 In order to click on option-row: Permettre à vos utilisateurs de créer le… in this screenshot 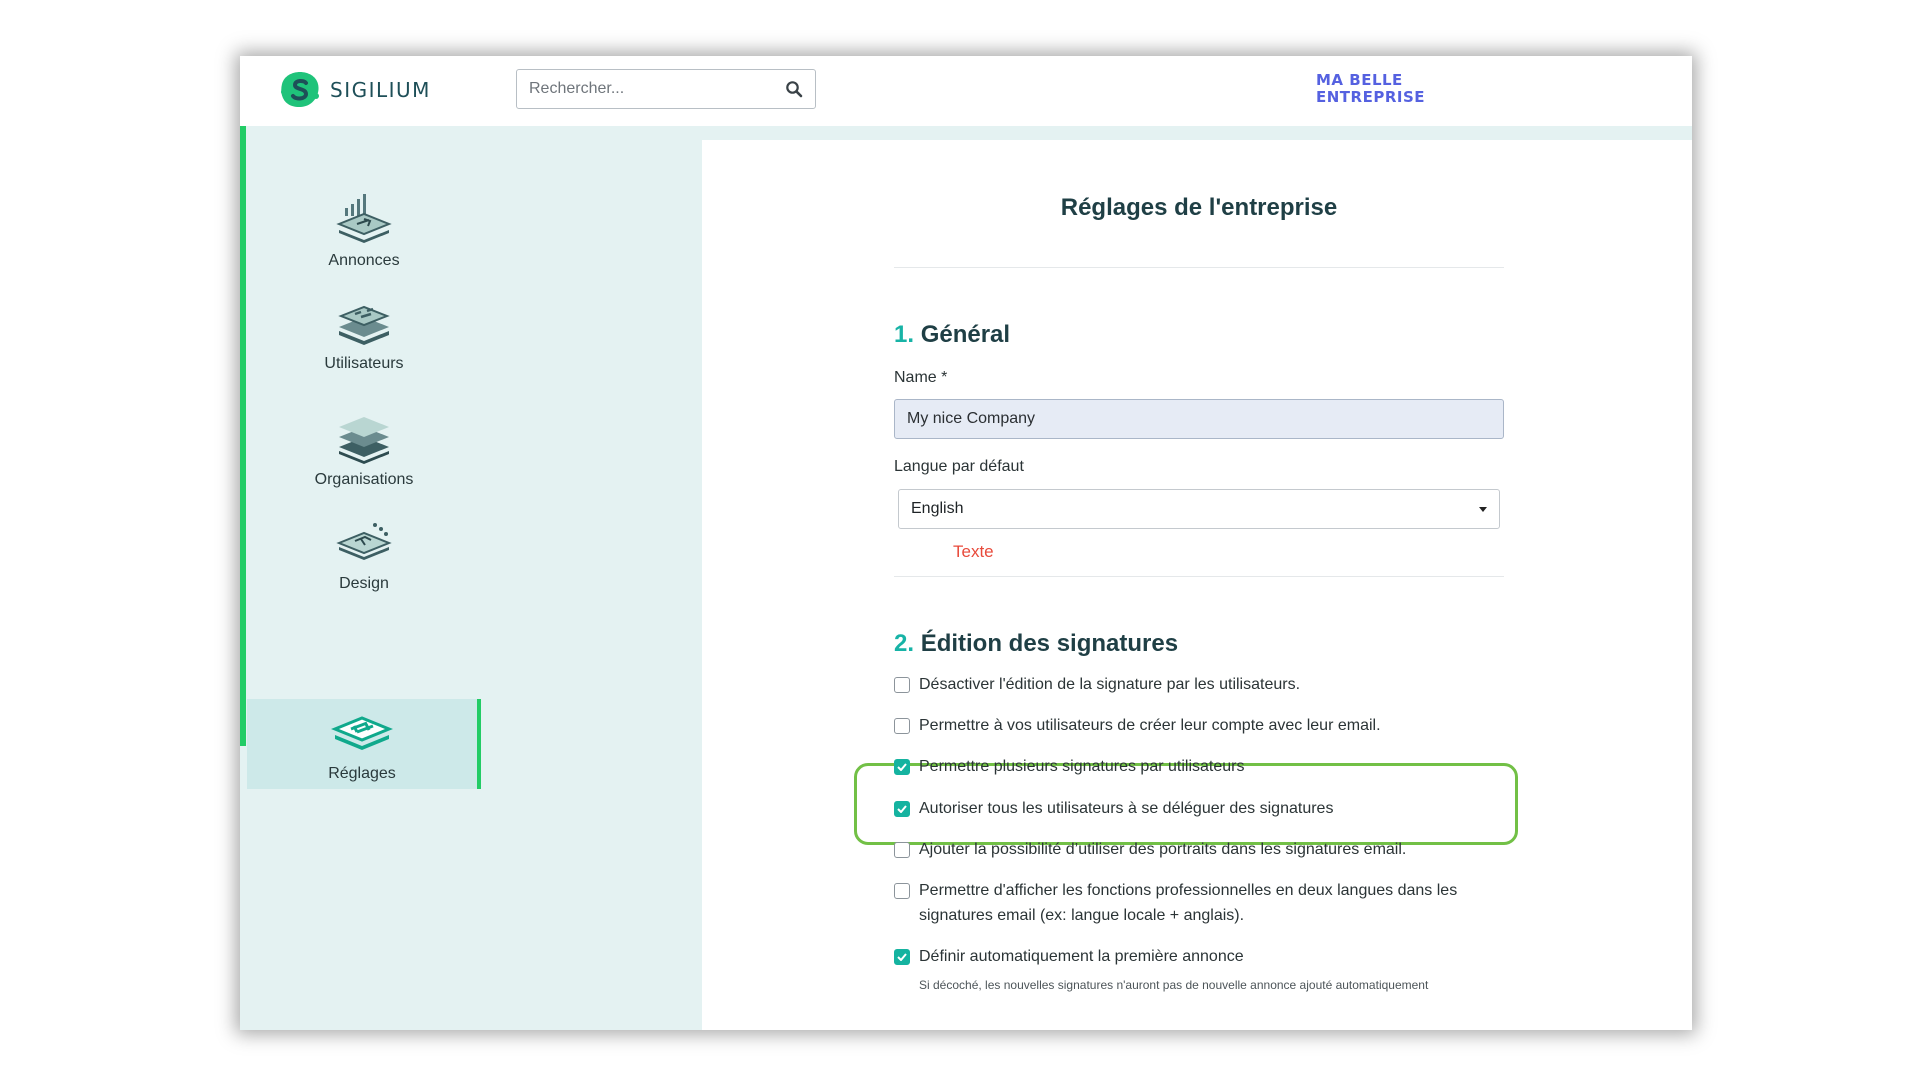, I will do `click(1199, 727)`.